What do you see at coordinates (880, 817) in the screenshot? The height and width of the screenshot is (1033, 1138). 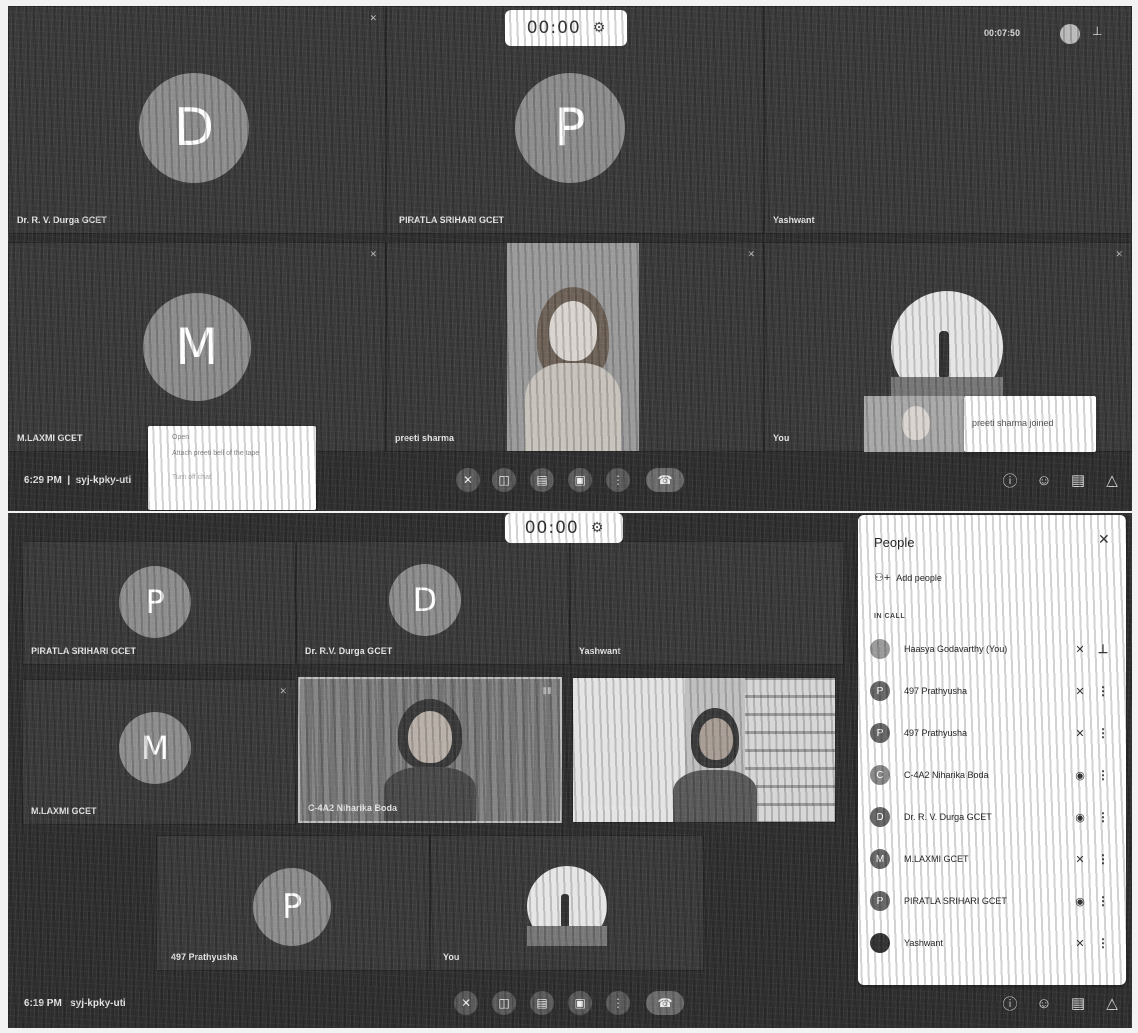 I see `avatar: D` at bounding box center [880, 817].